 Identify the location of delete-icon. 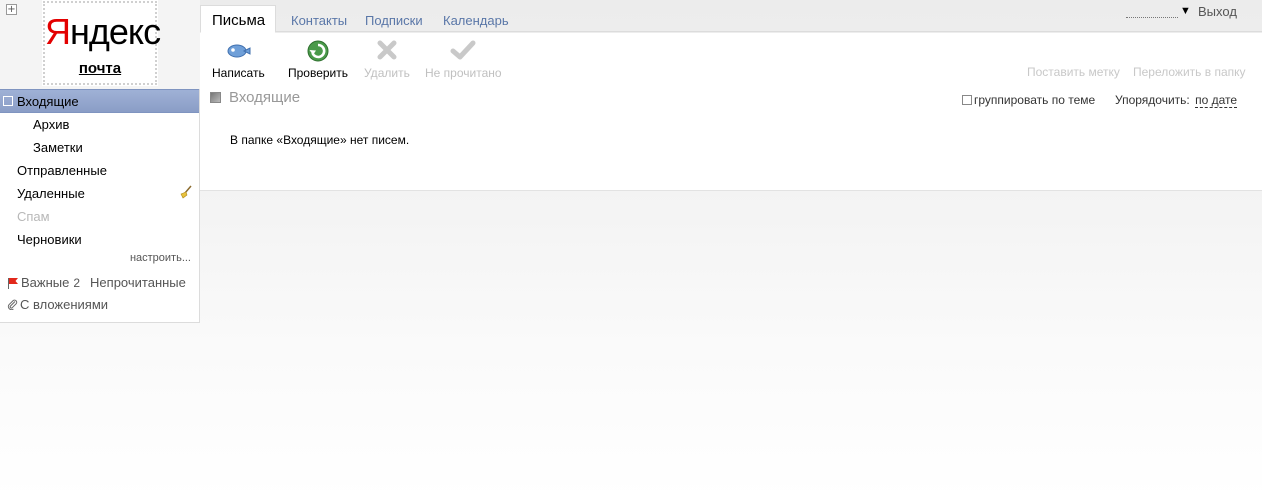
(387, 50).